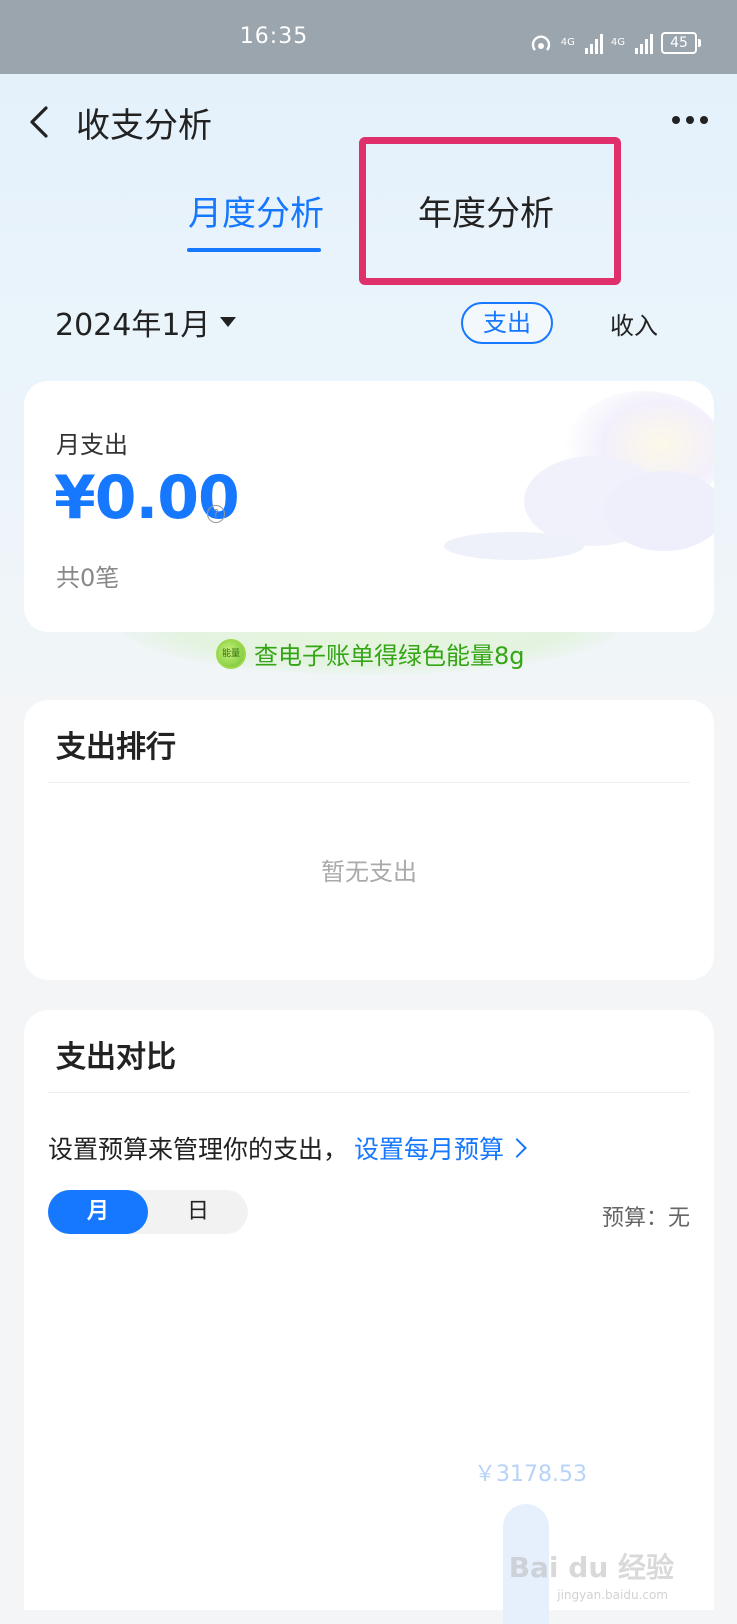 This screenshot has width=737, height=1624. Describe the element at coordinates (490, 211) in the screenshot. I see `highlight-annotation-box` at that location.